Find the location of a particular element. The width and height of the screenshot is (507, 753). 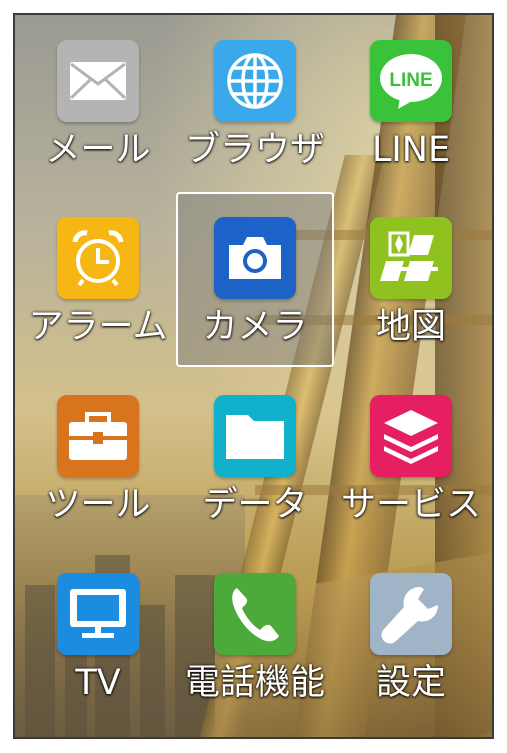

app-label: データ is located at coordinates (255, 505).